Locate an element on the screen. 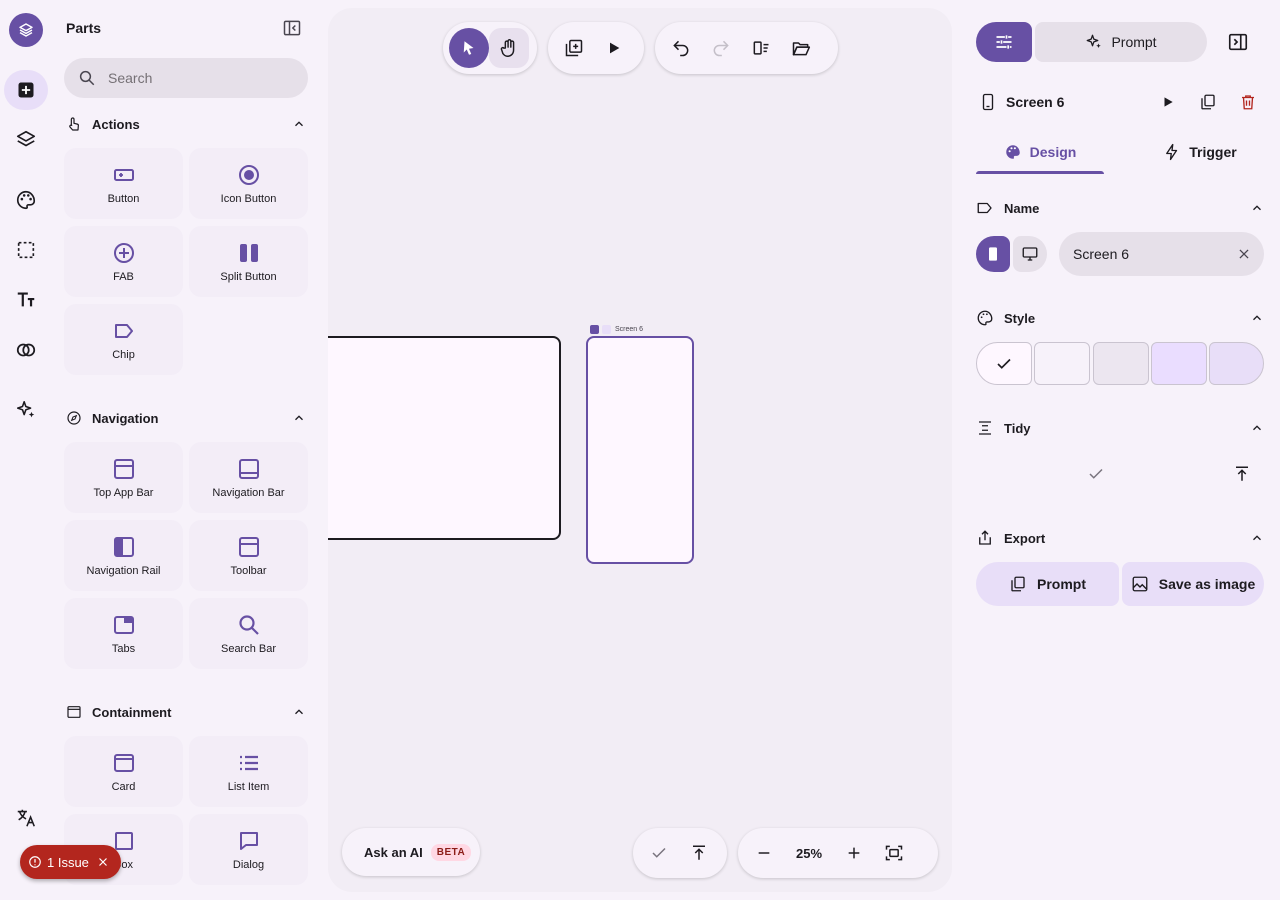 This screenshot has height=900, width=1280. collapse-right-panel-button is located at coordinates (1238, 42).